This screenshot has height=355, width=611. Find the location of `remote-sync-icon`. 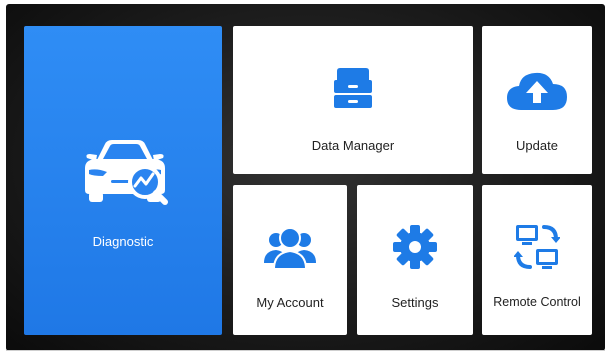

remote-sync-icon is located at coordinates (537, 249).